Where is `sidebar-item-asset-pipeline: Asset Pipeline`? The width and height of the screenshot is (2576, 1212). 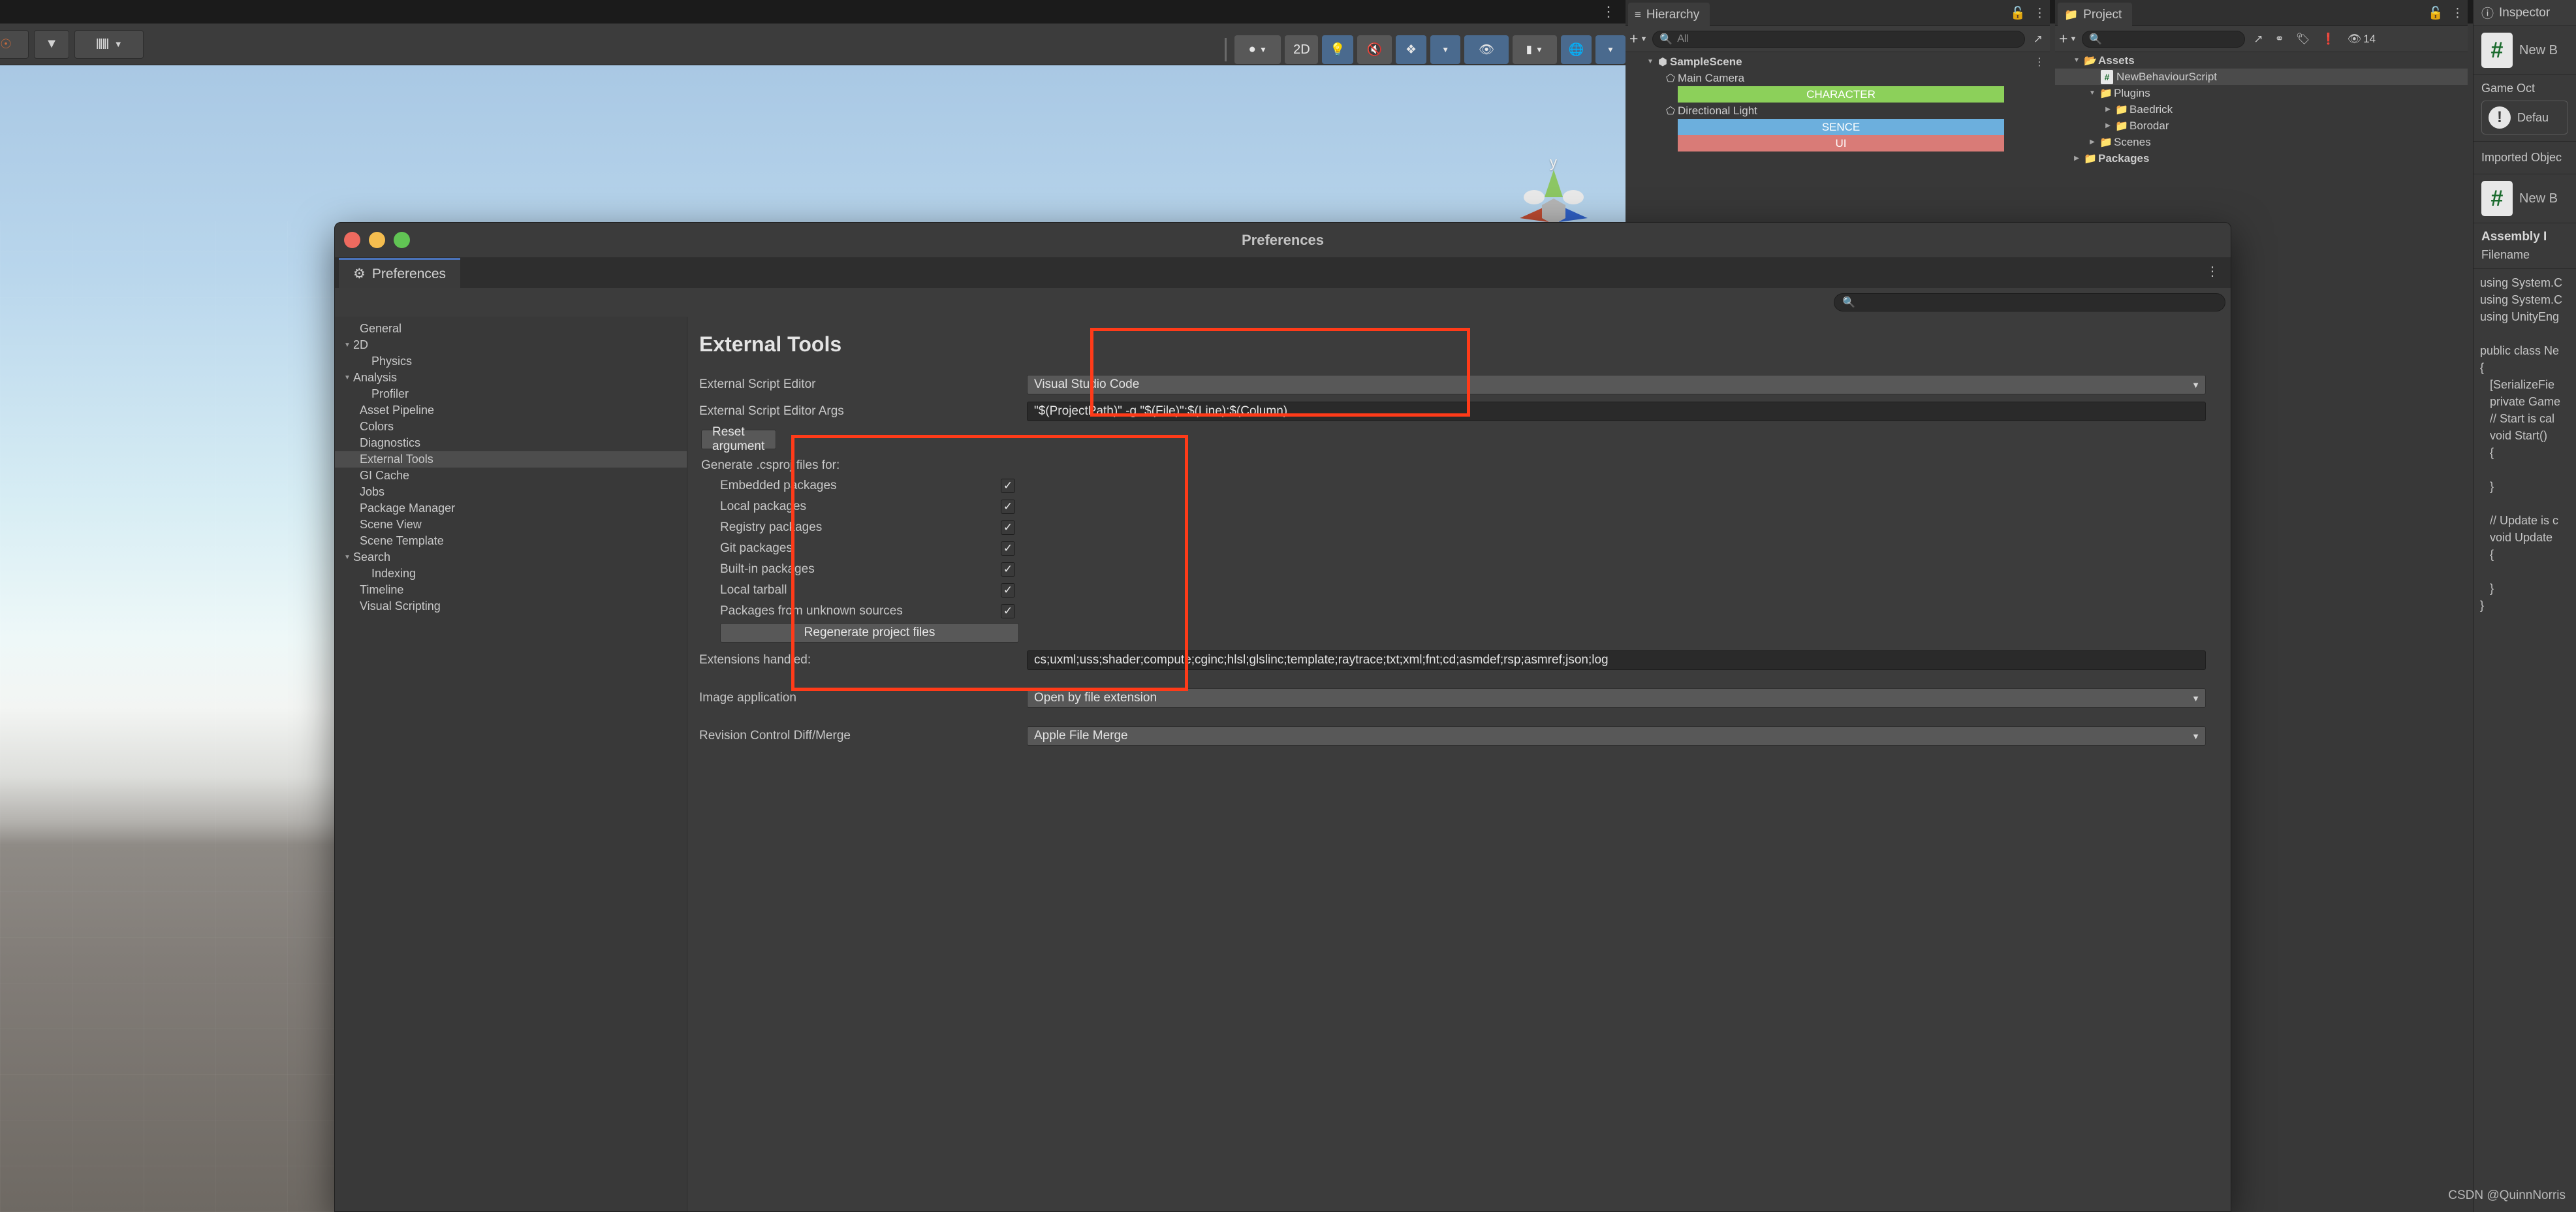
sidebar-item-asset-pipeline: Asset Pipeline is located at coordinates (511, 411).